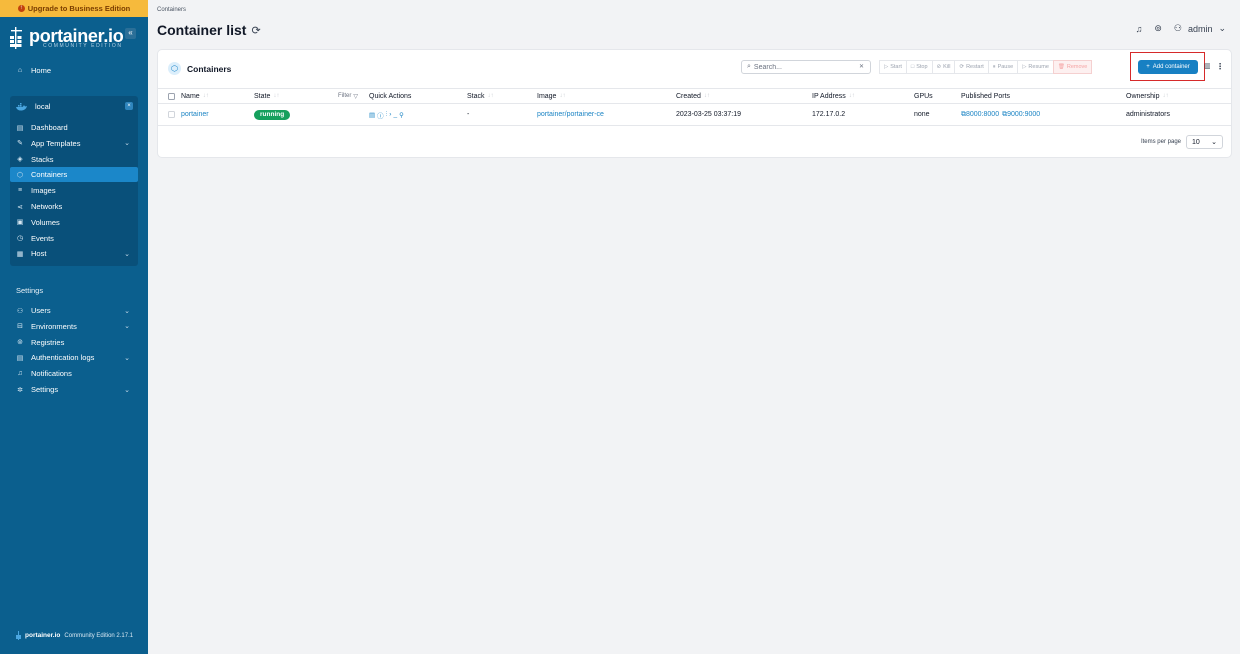  I want to click on filter-icon: ▽, so click(355, 96).